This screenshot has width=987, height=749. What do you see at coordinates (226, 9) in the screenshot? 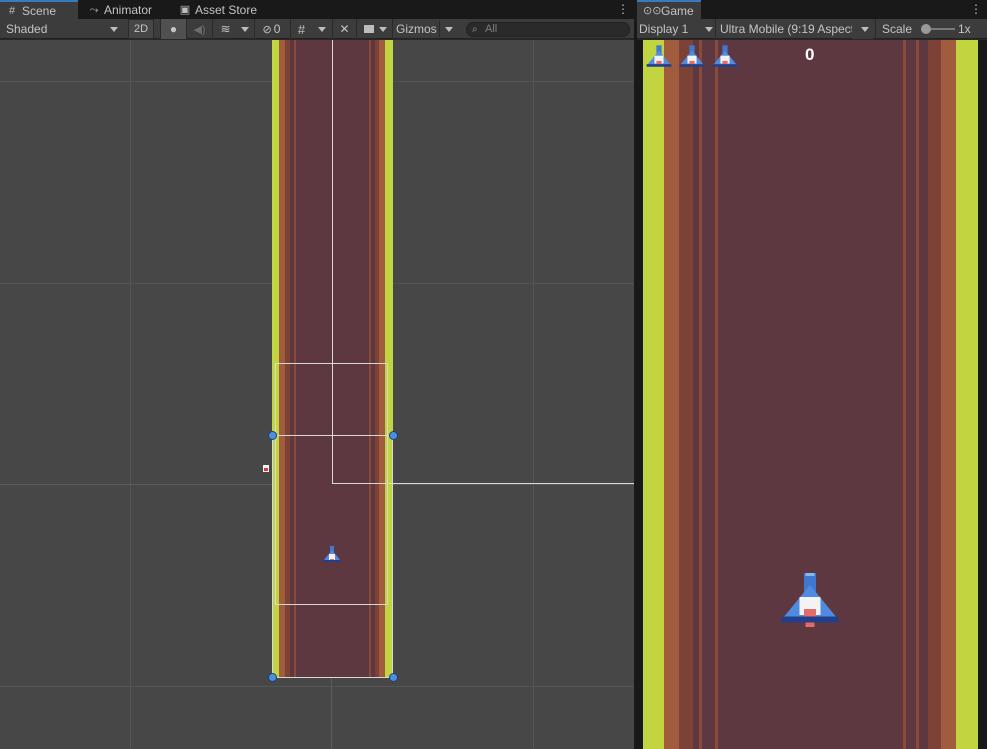
I see `tab-asset-store-label: Asset Store` at bounding box center [226, 9].